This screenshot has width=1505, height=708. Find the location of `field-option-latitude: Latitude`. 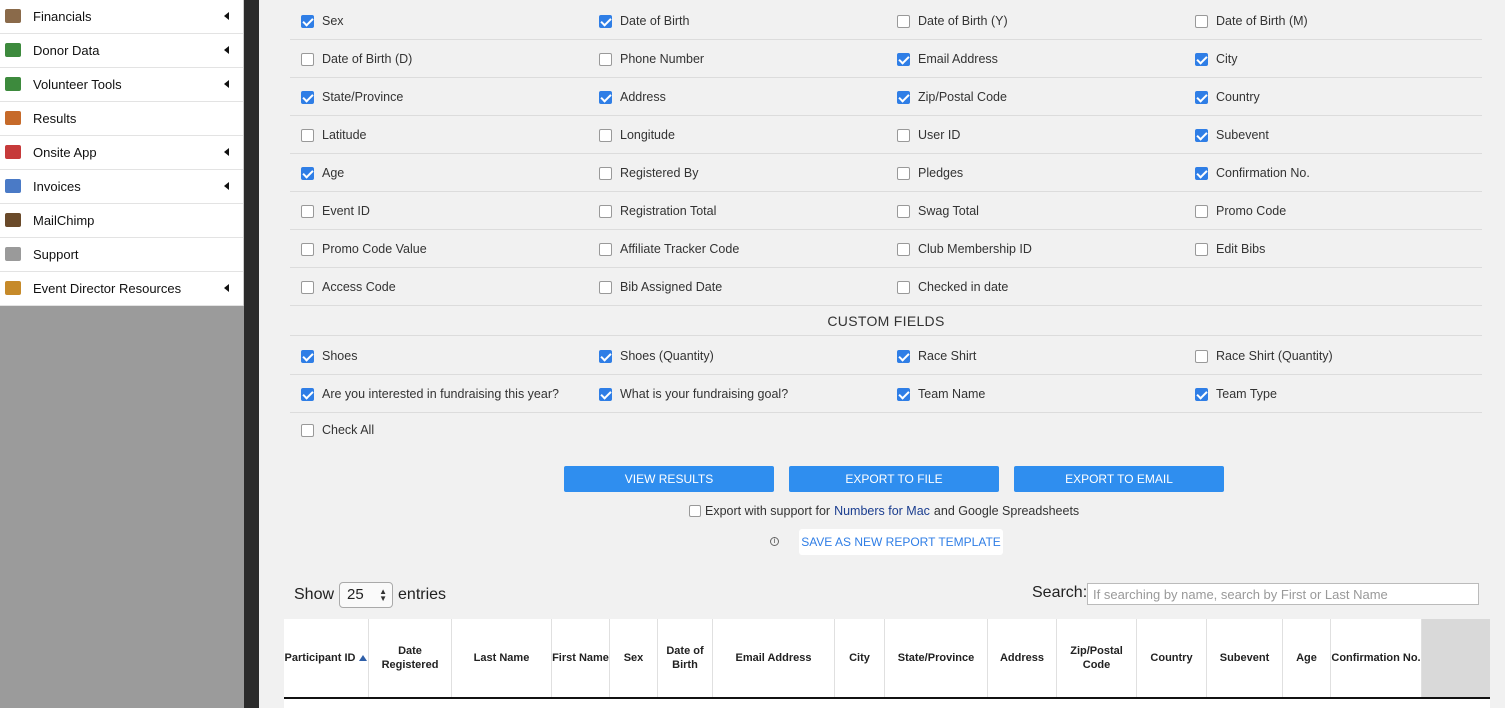

field-option-latitude: Latitude is located at coordinates (328, 135).